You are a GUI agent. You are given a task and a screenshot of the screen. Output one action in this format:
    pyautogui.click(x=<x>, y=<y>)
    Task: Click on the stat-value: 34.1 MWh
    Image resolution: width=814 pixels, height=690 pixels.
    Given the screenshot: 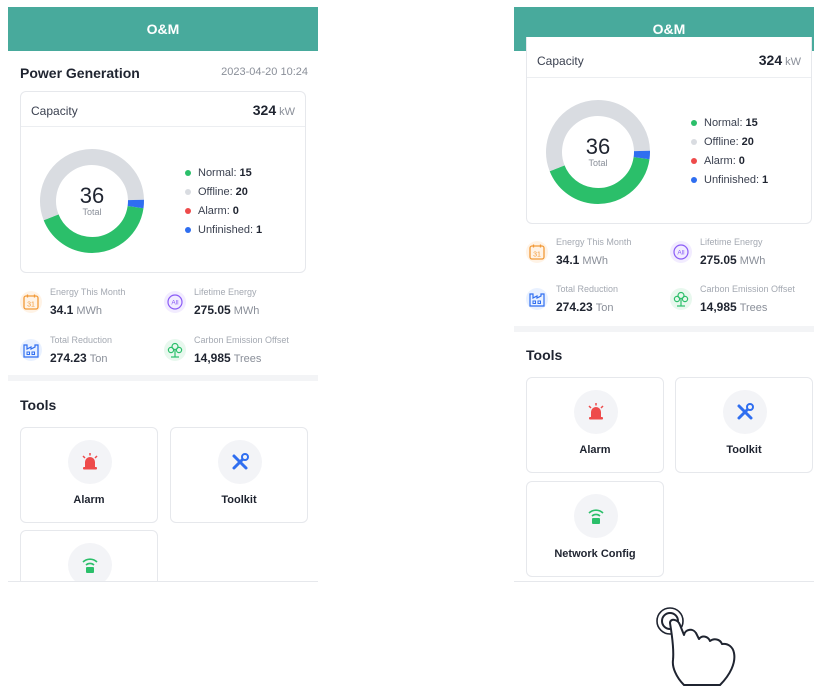 What is the action you would take?
    pyautogui.click(x=582, y=260)
    